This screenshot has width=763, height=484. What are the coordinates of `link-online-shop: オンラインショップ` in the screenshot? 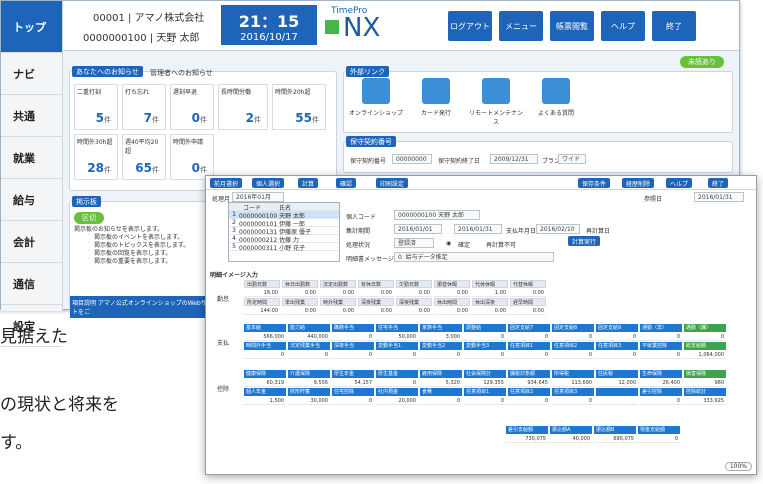 It's located at (376, 97).